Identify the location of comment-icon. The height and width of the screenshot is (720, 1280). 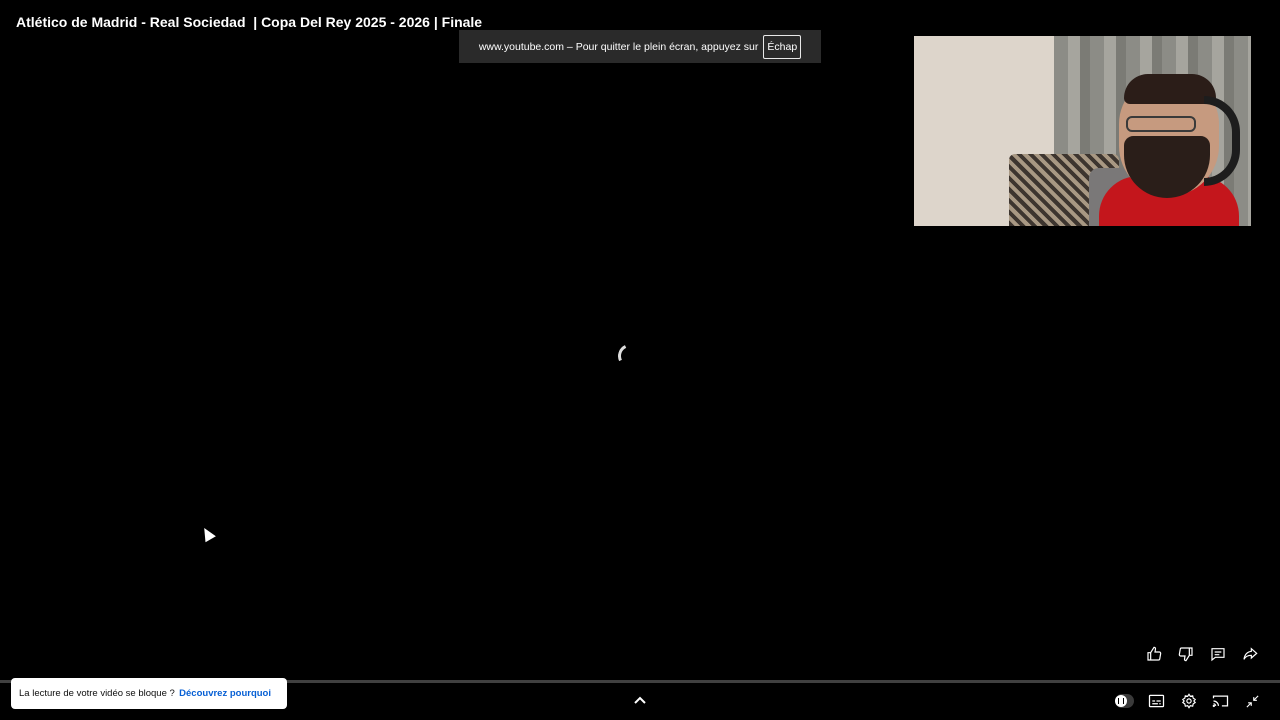
(1218, 654).